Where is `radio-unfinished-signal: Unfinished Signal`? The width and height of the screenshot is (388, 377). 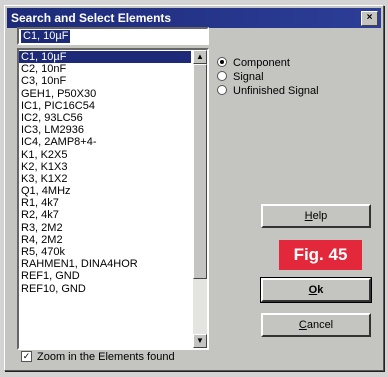
radio-unfinished-signal: Unfinished Signal is located at coordinates (268, 91).